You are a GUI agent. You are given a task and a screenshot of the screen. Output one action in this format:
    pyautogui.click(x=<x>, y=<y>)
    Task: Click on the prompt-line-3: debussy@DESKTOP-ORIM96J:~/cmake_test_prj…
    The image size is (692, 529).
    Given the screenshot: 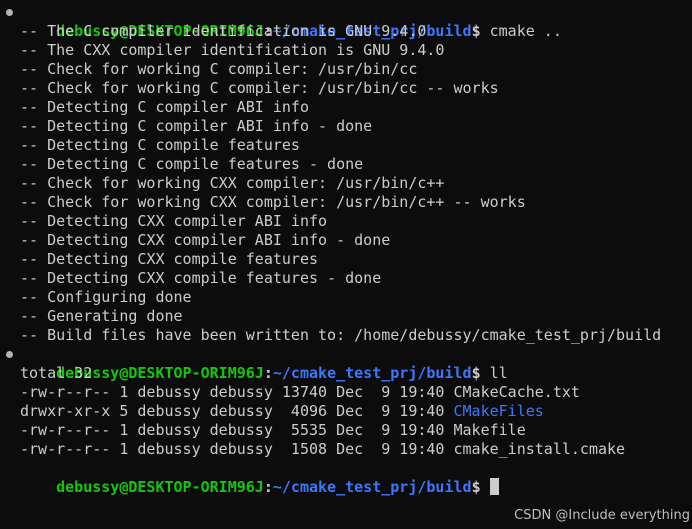 What is the action you would take?
    pyautogui.click(x=346, y=477)
    